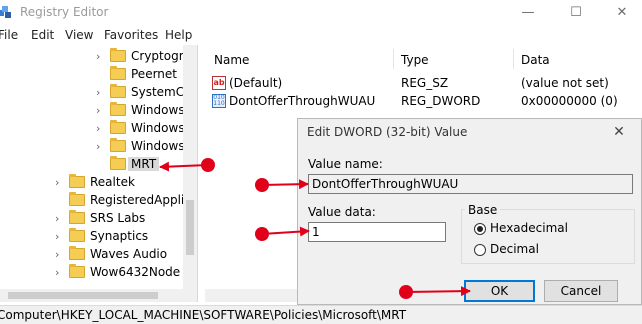 This screenshot has width=642, height=324. What do you see at coordinates (118, 218) in the screenshot?
I see `tree-item-label: SRS Labs` at bounding box center [118, 218].